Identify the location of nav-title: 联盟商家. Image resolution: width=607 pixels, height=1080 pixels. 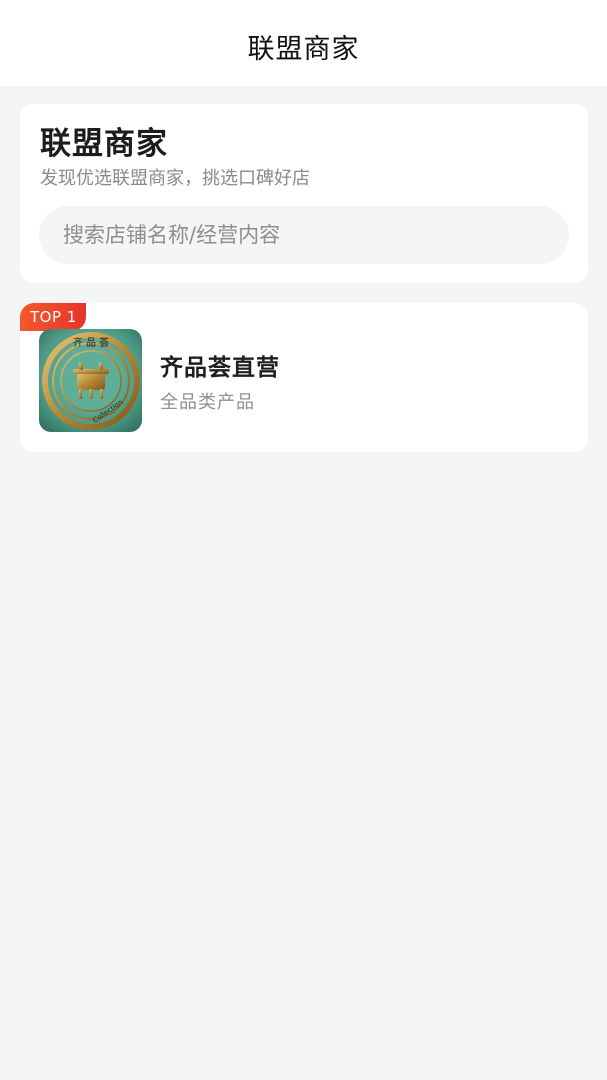
(303, 49).